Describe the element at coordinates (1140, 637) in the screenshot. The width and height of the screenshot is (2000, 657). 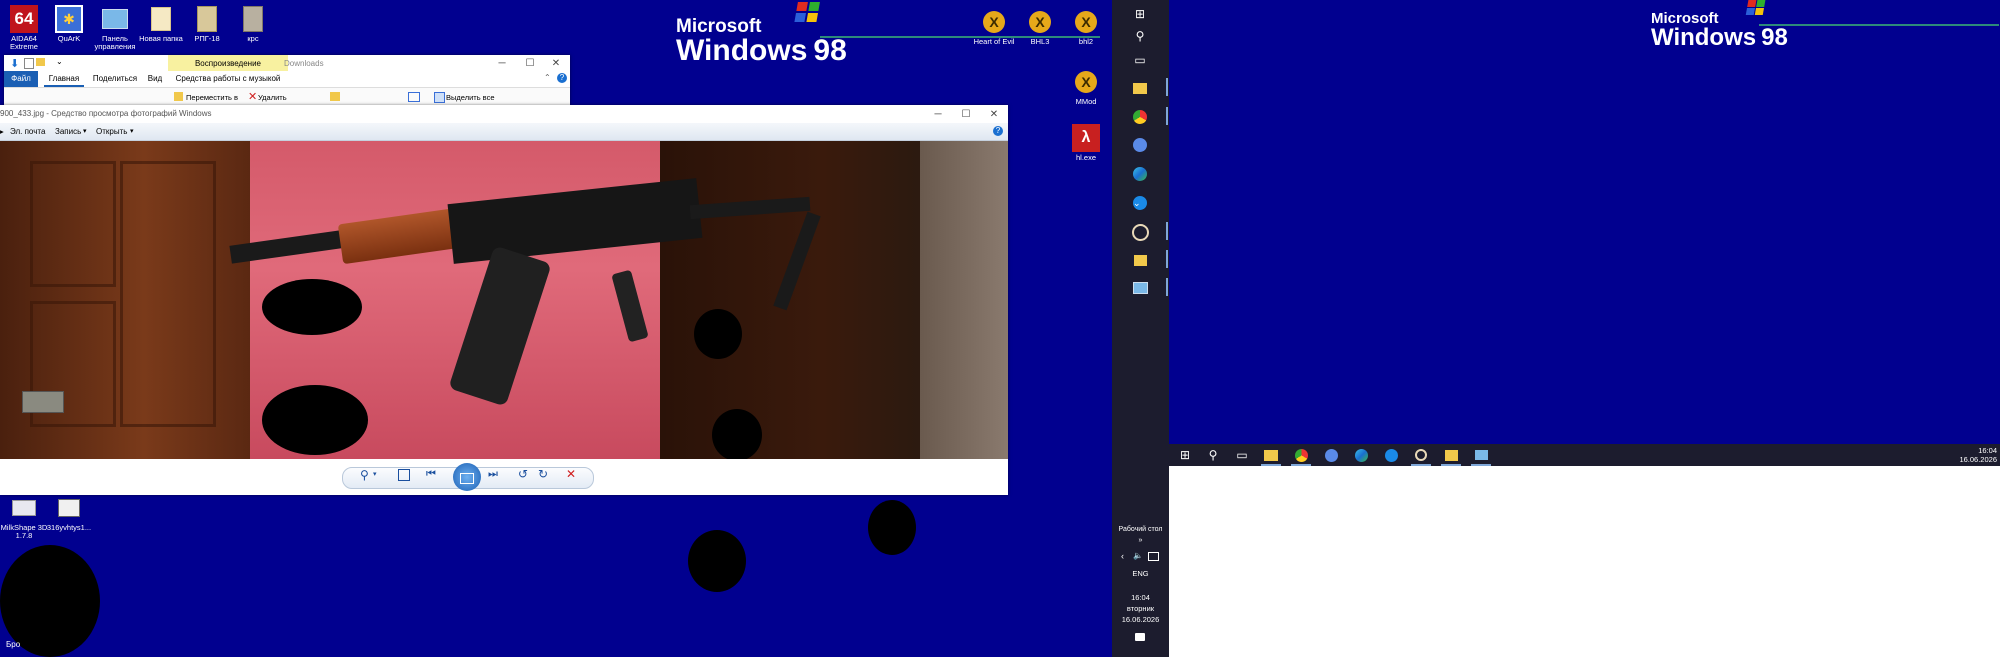
I see `notification-icon` at that location.